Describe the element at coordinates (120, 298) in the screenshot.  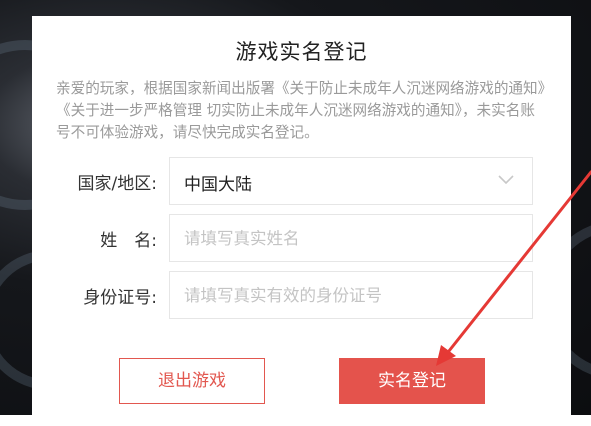
I see `id-number-label: 身份证号:` at that location.